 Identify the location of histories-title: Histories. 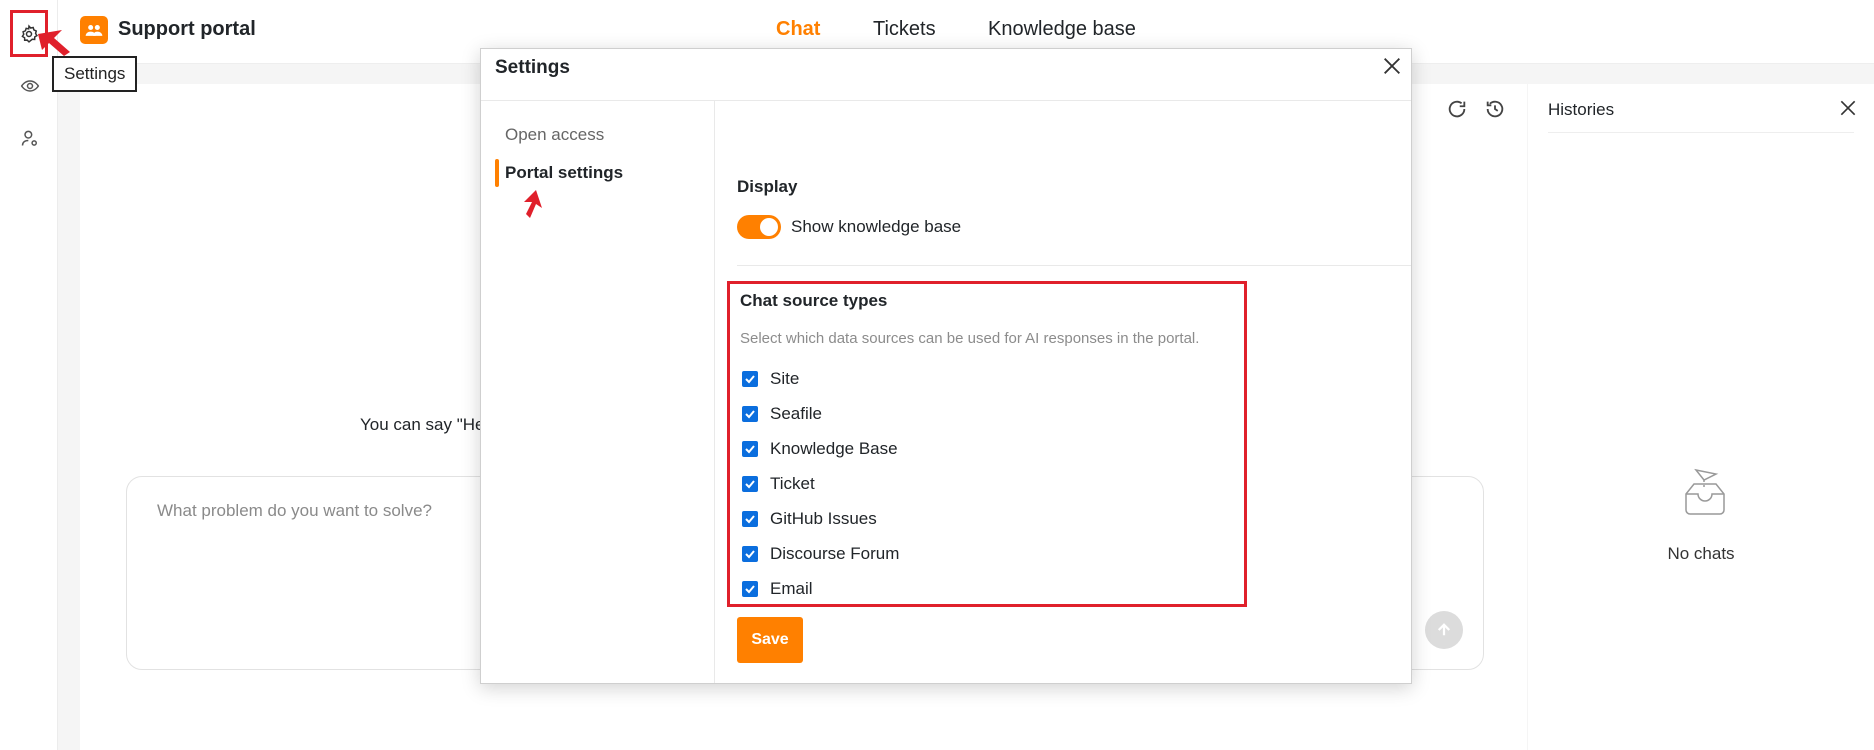
(1581, 109).